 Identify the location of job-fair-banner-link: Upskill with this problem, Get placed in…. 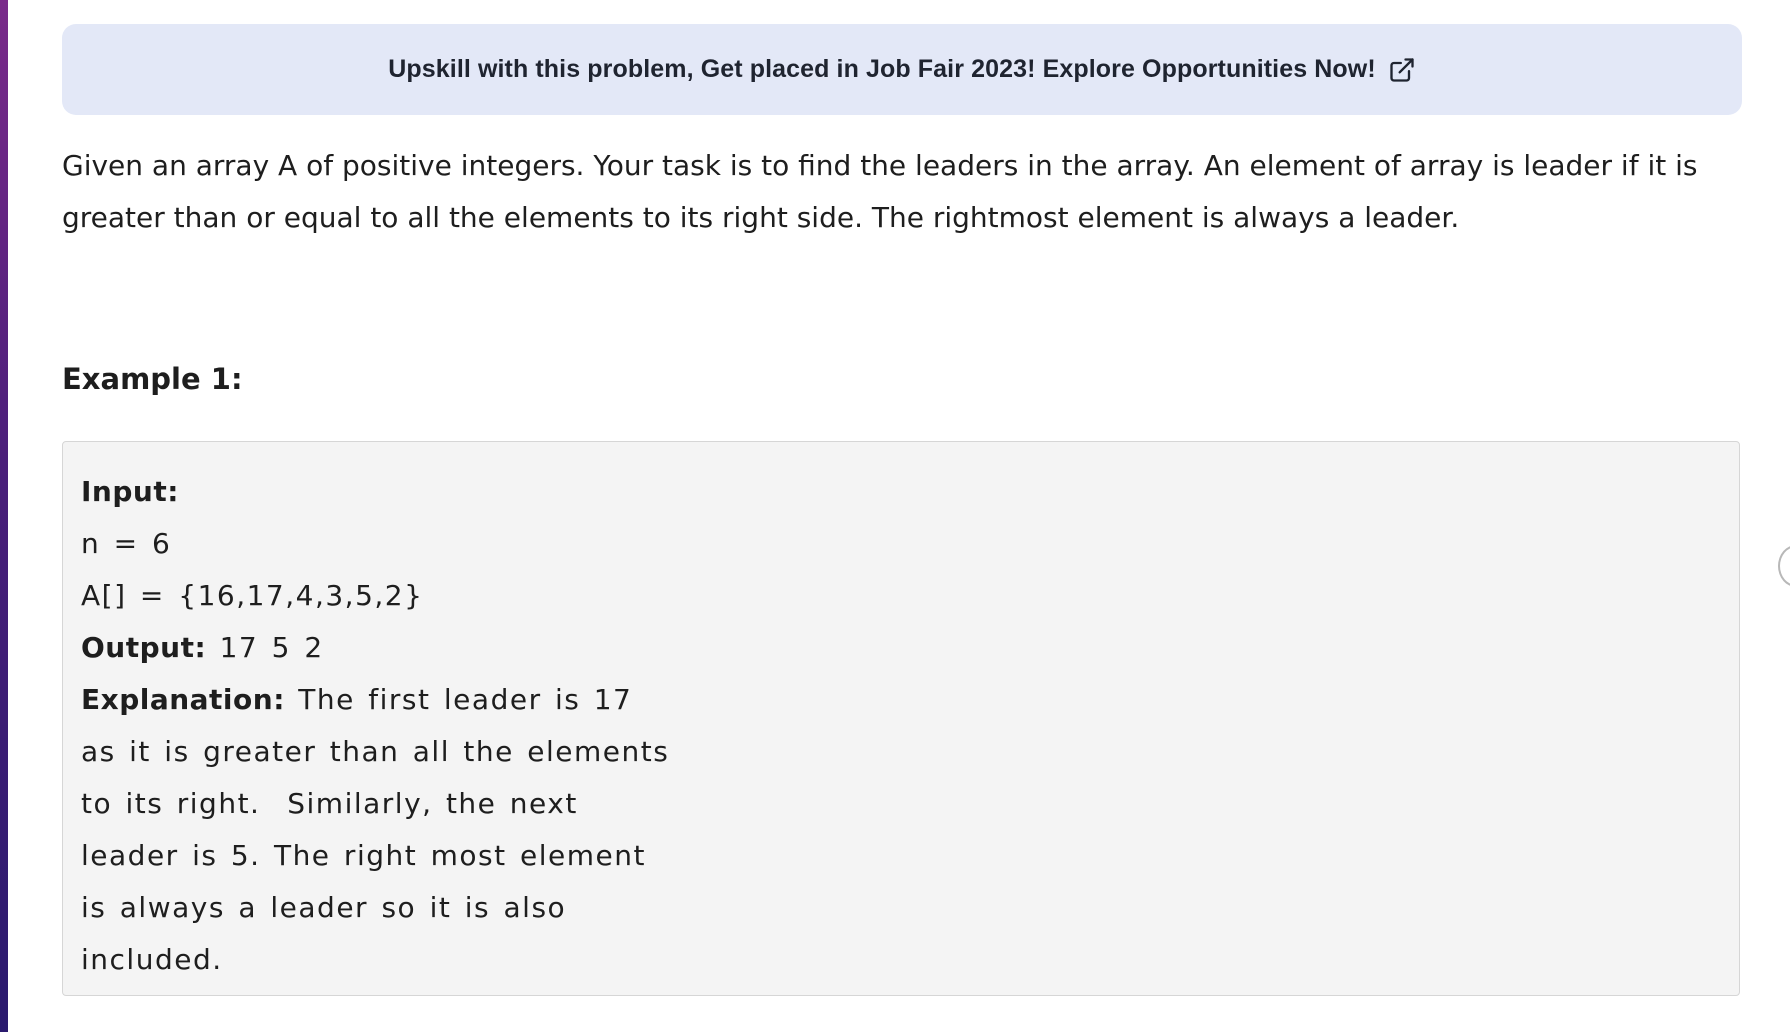
(902, 69).